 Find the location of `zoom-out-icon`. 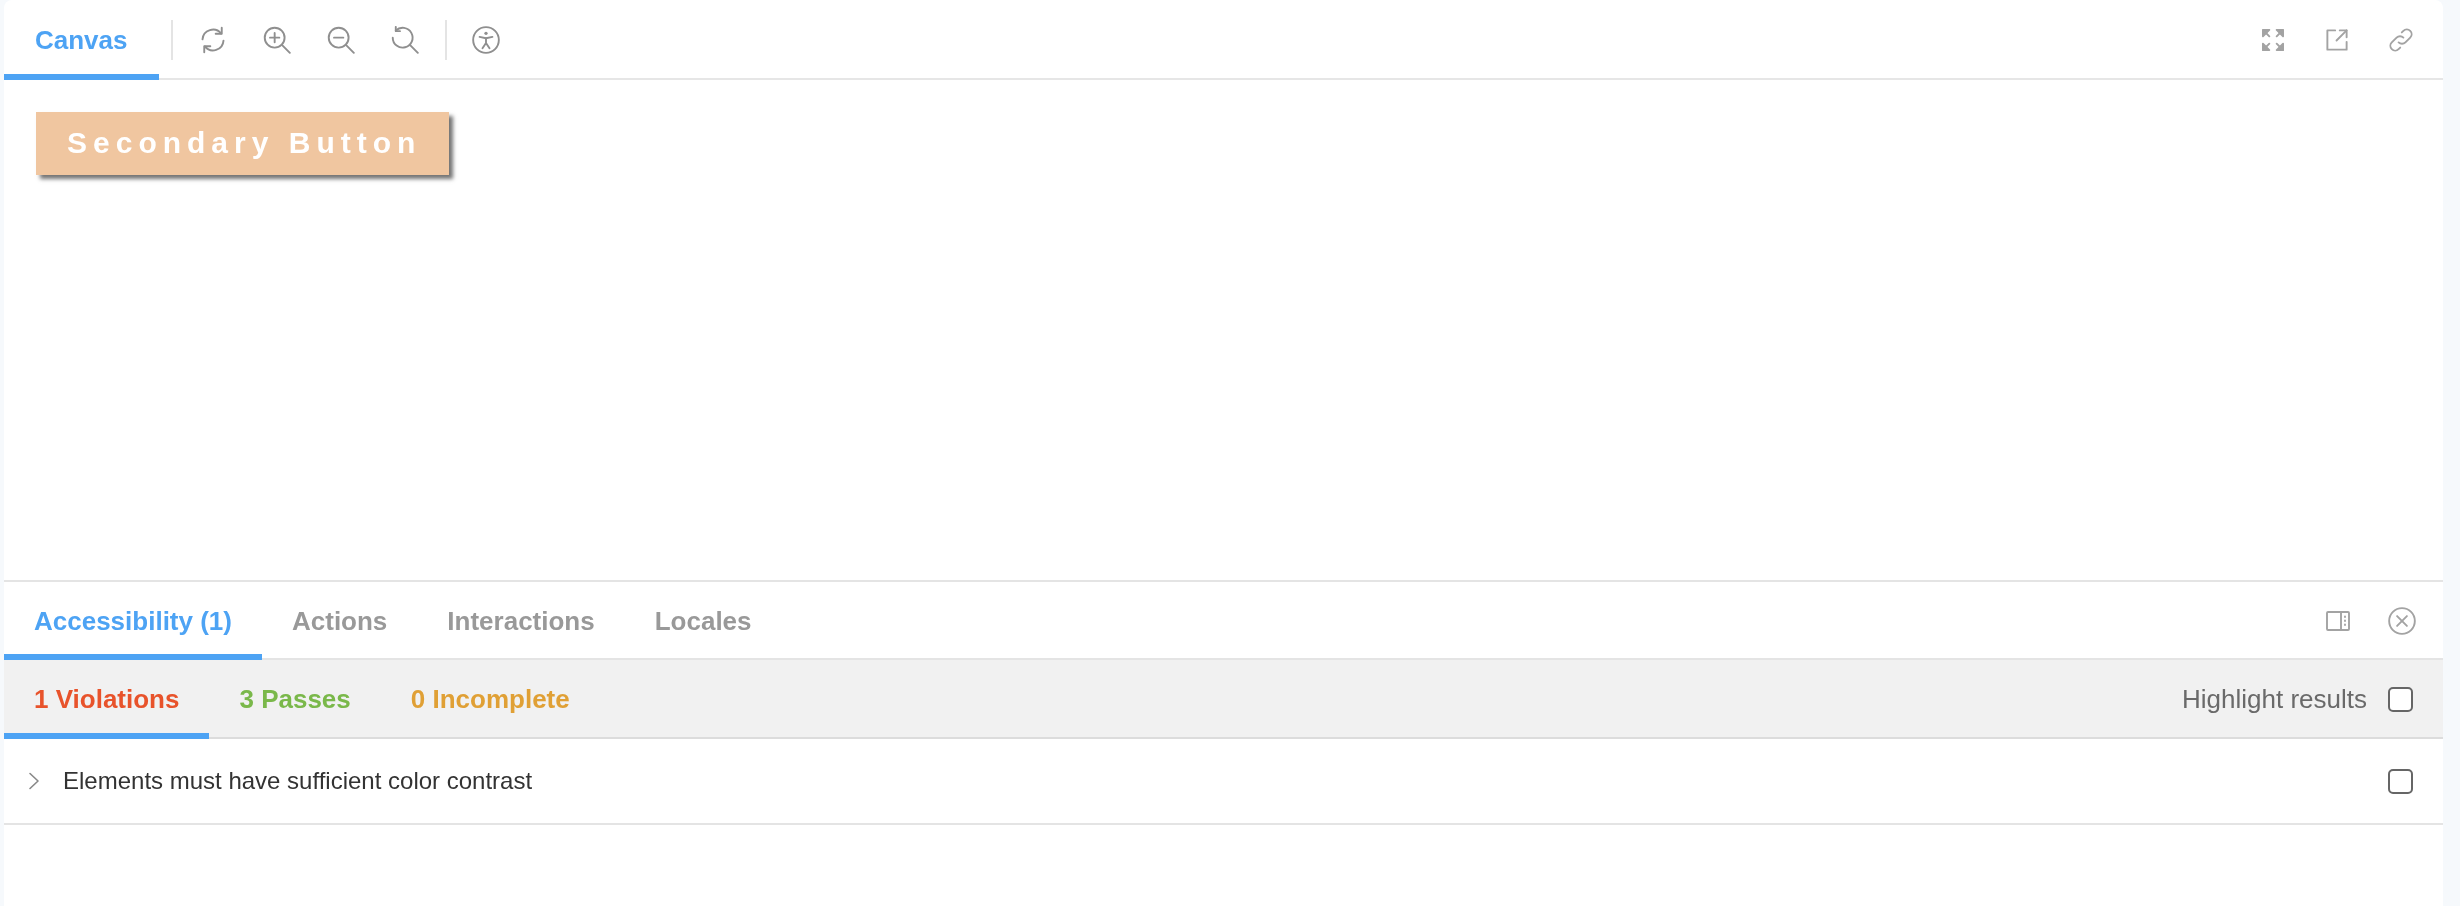

zoom-out-icon is located at coordinates (340, 40).